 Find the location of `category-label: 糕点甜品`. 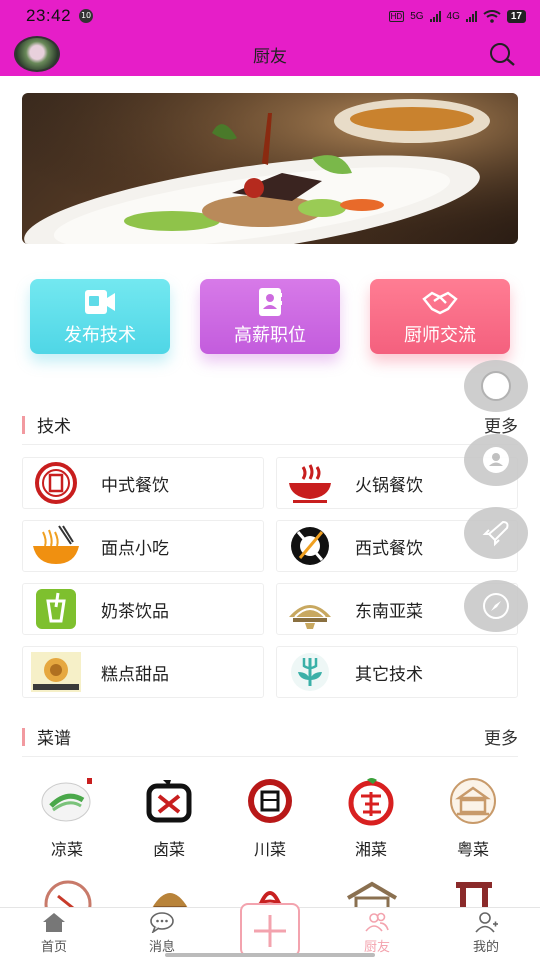

category-label: 糕点甜品 is located at coordinates (135, 674).